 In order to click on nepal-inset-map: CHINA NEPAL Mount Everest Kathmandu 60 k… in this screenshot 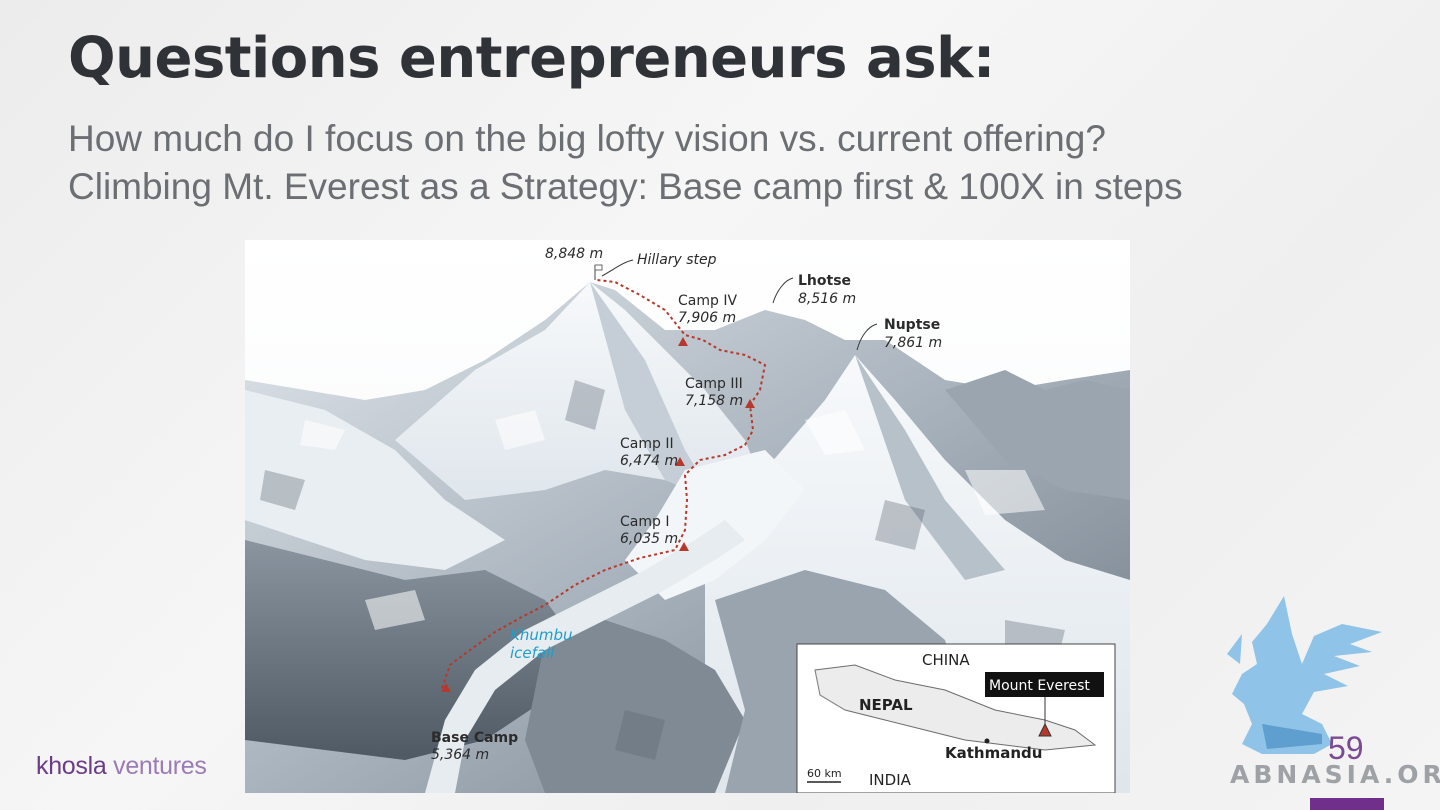, I will do `click(956, 718)`.